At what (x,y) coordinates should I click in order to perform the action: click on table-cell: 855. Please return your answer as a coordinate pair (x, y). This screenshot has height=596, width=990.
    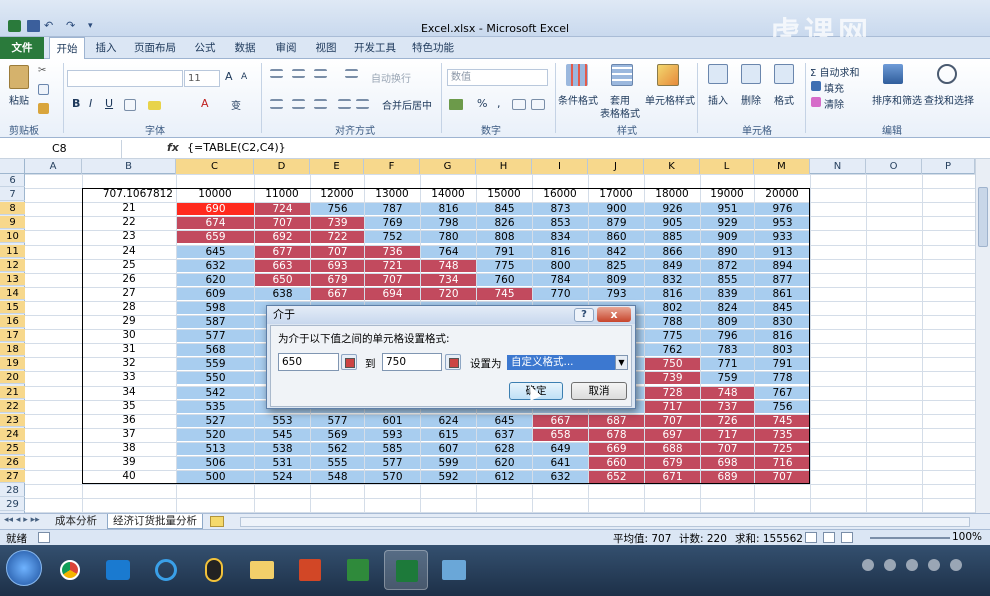
    Looking at the image, I should click on (727, 279).